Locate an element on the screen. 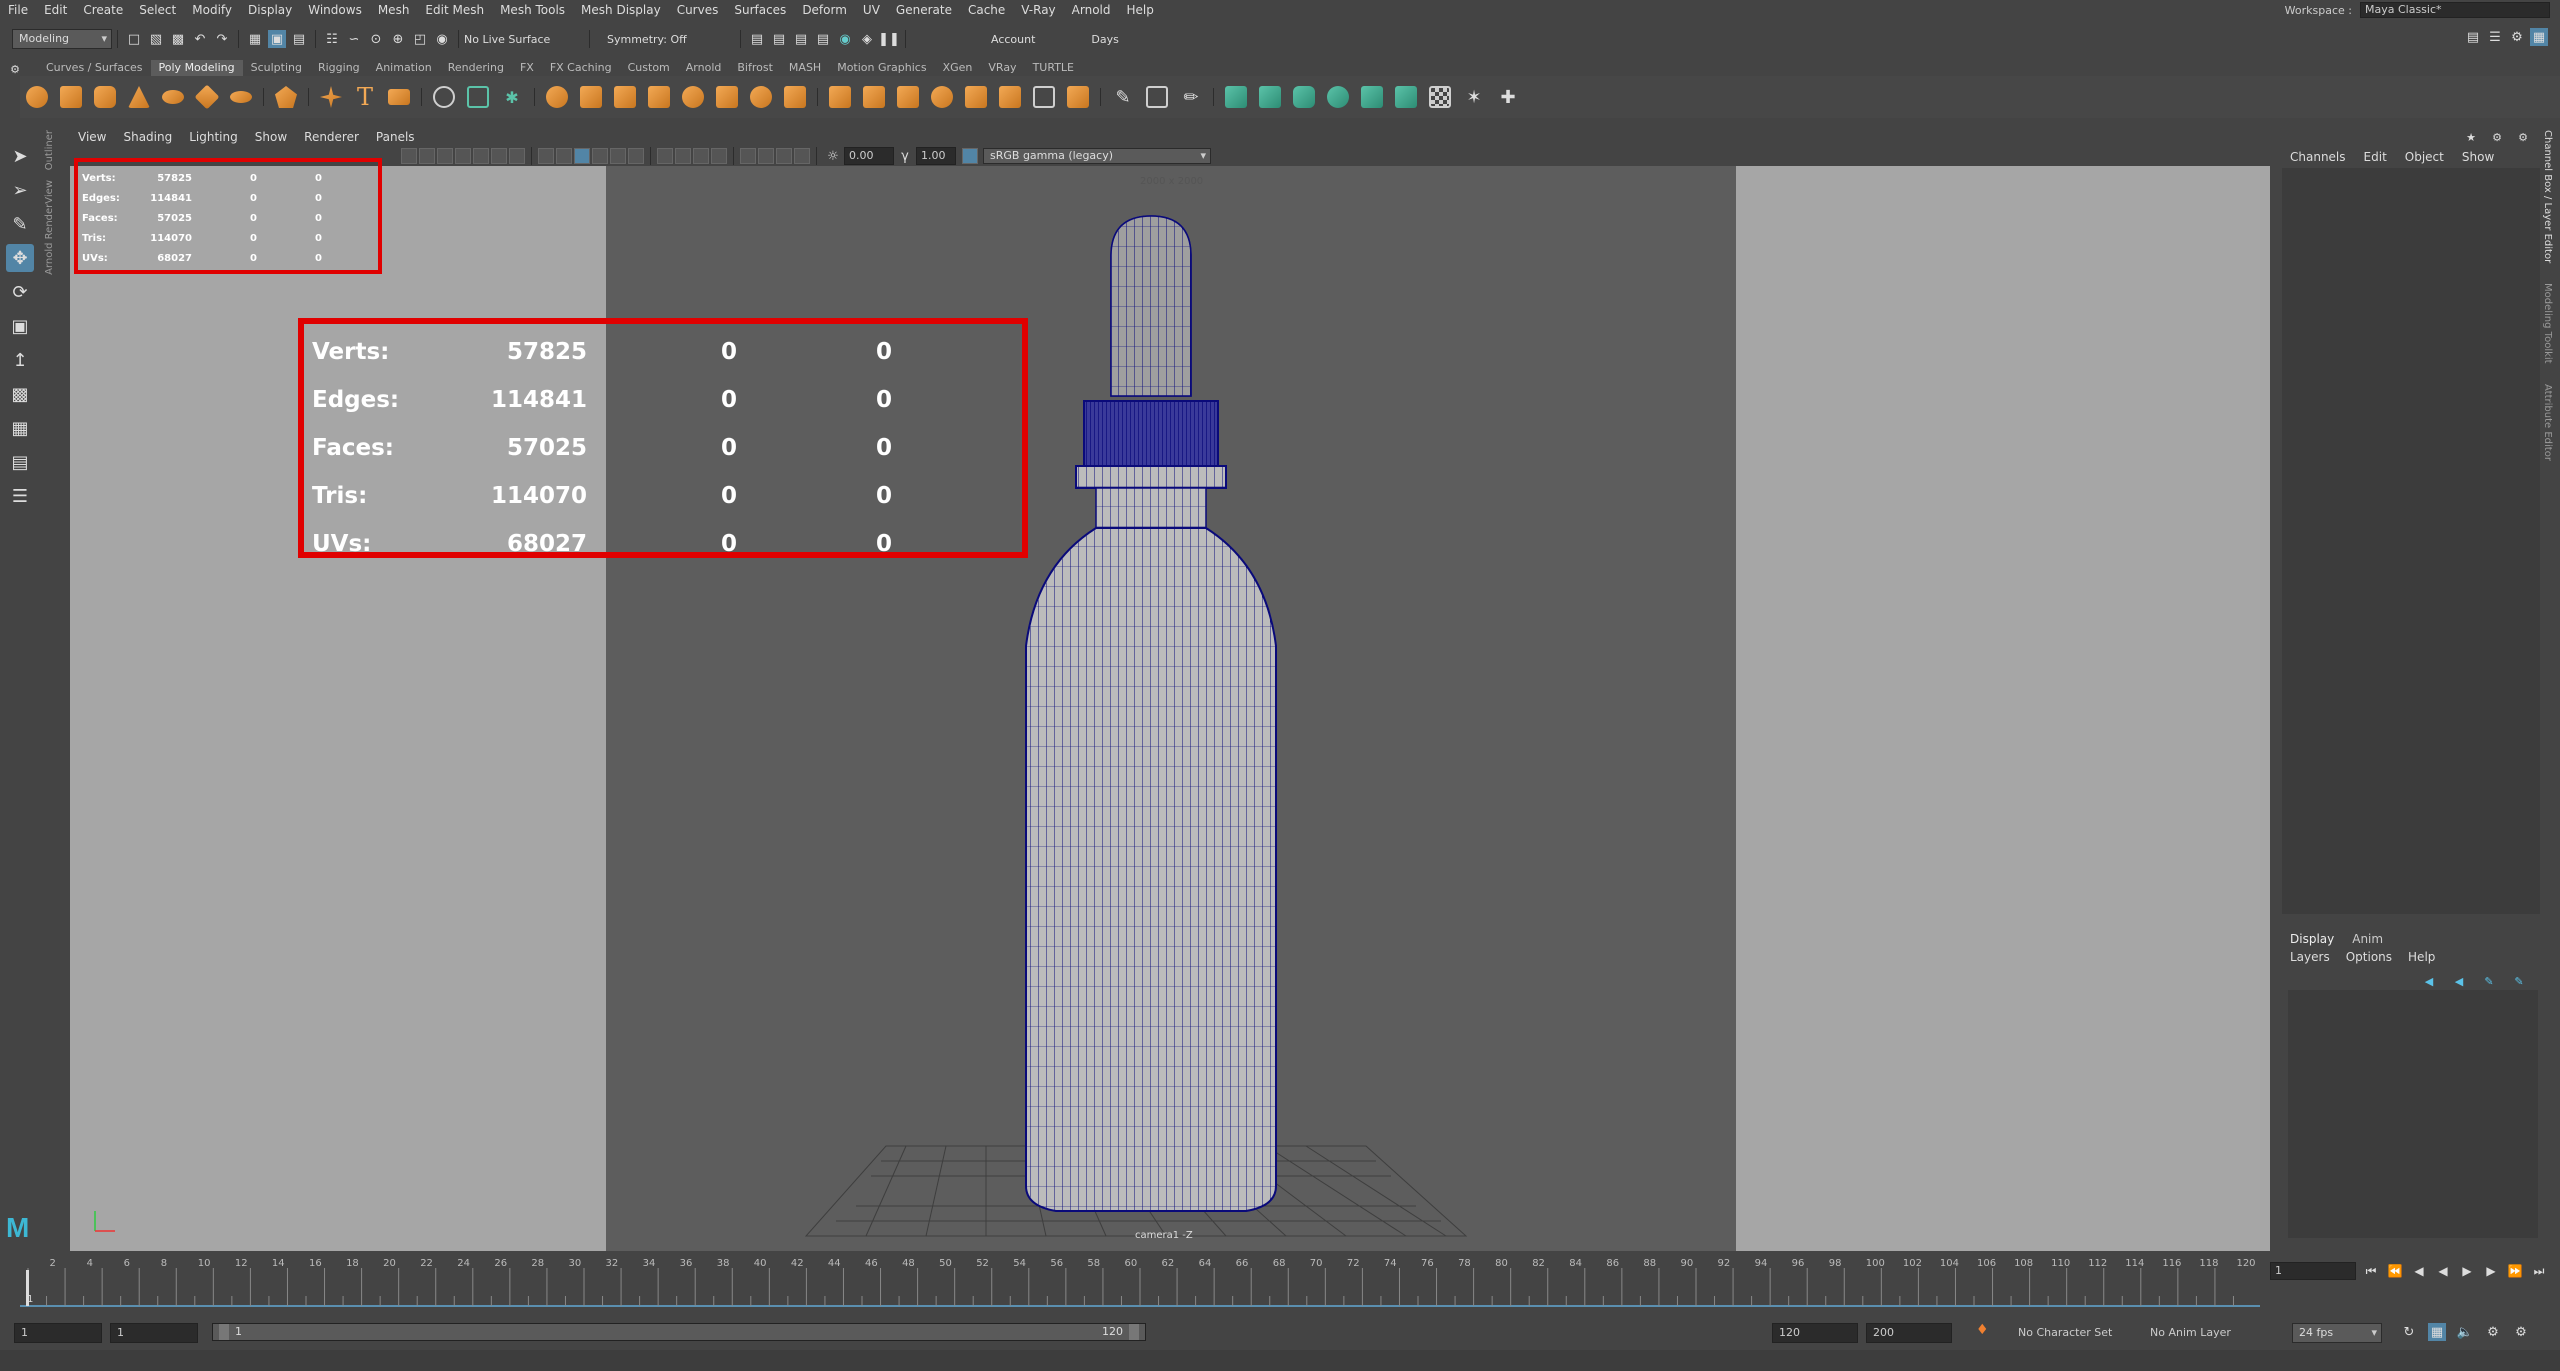  xray-joints-icon is located at coordinates (784, 156).